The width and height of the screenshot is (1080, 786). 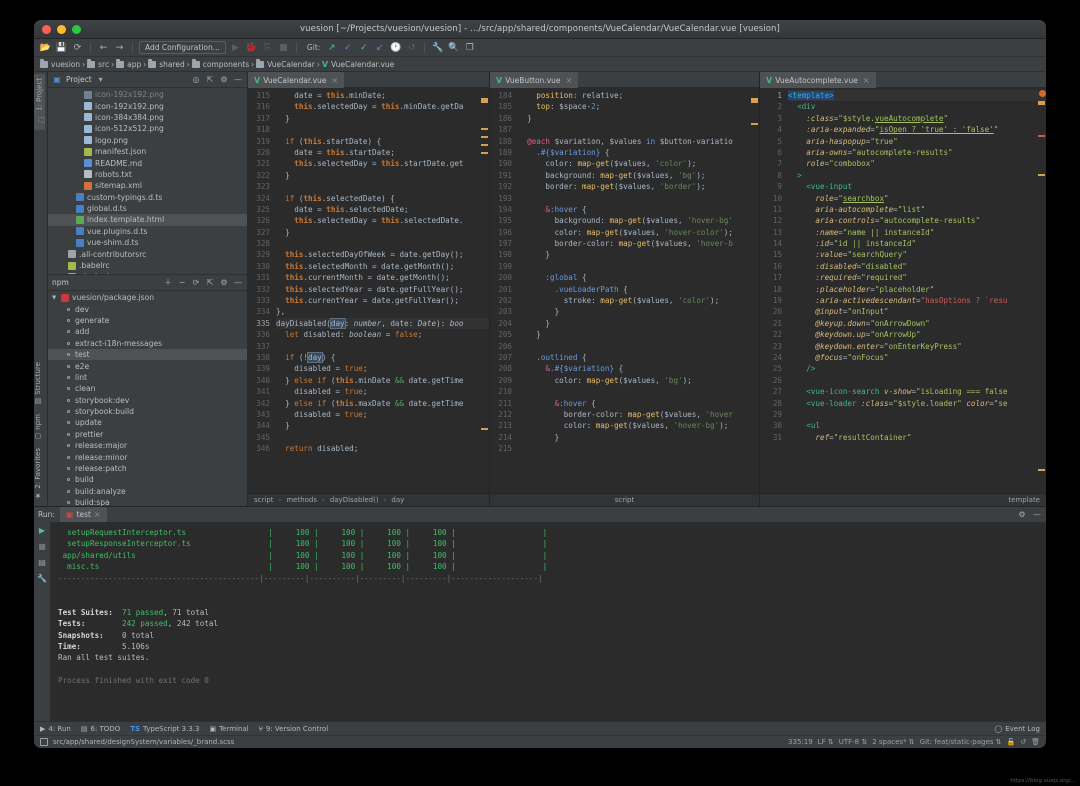 What do you see at coordinates (382, 163) in the screenshot?
I see `code-line: this.selectedDay = this.startDate.get` at bounding box center [382, 163].